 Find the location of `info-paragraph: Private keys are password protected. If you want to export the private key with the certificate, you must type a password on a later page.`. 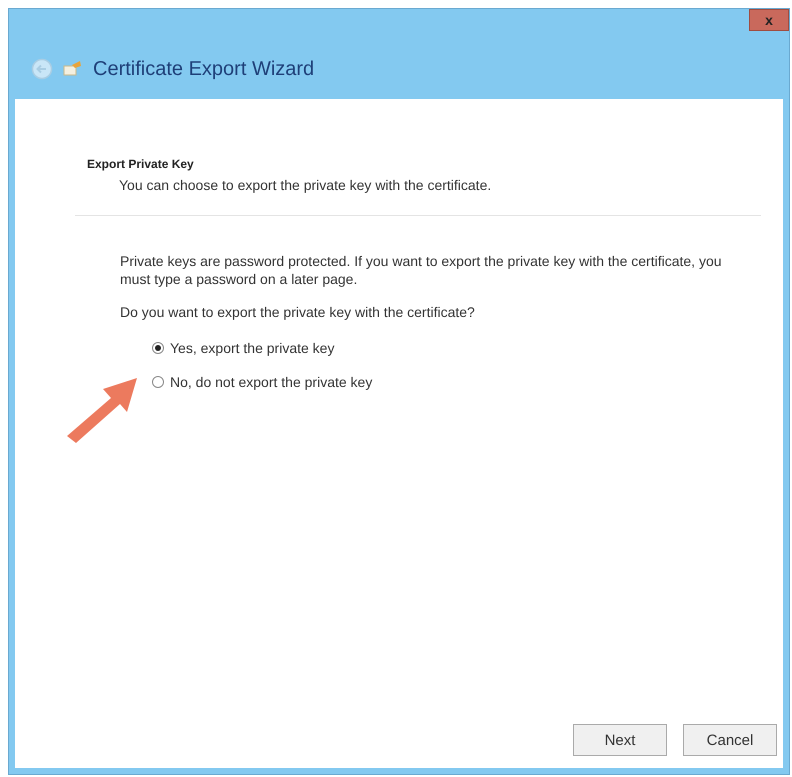

info-paragraph: Private keys are password protected. If you want to export the private key with the certificate, you must type a password on a later page. is located at coordinates (421, 270).